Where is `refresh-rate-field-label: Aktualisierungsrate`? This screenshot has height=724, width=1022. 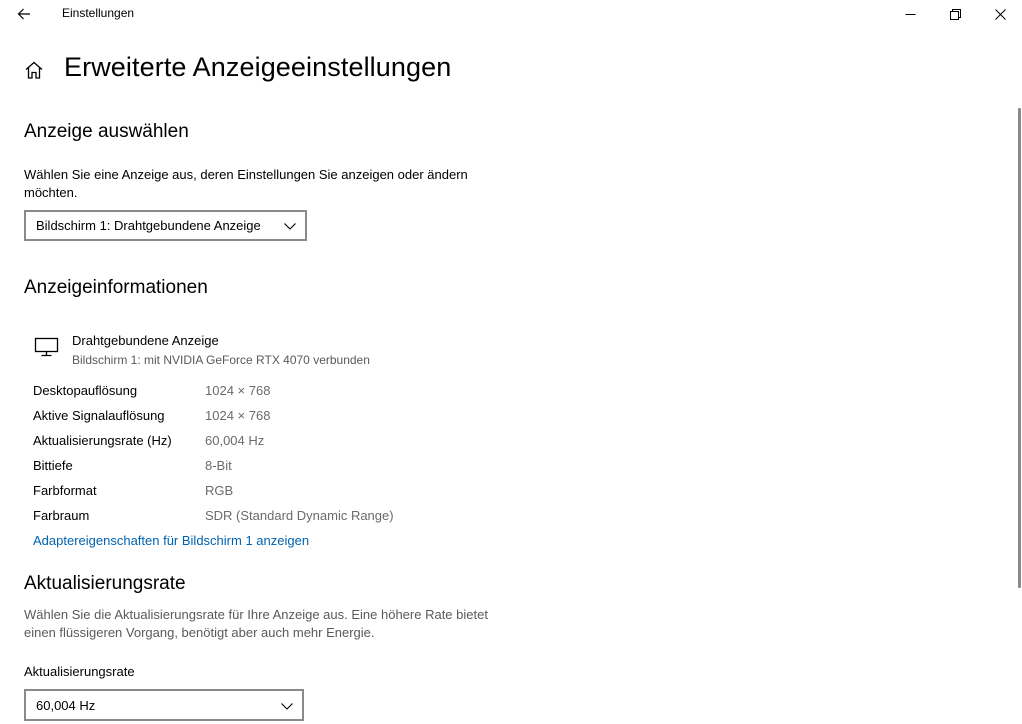 refresh-rate-field-label: Aktualisierungsrate is located at coordinates (79, 671).